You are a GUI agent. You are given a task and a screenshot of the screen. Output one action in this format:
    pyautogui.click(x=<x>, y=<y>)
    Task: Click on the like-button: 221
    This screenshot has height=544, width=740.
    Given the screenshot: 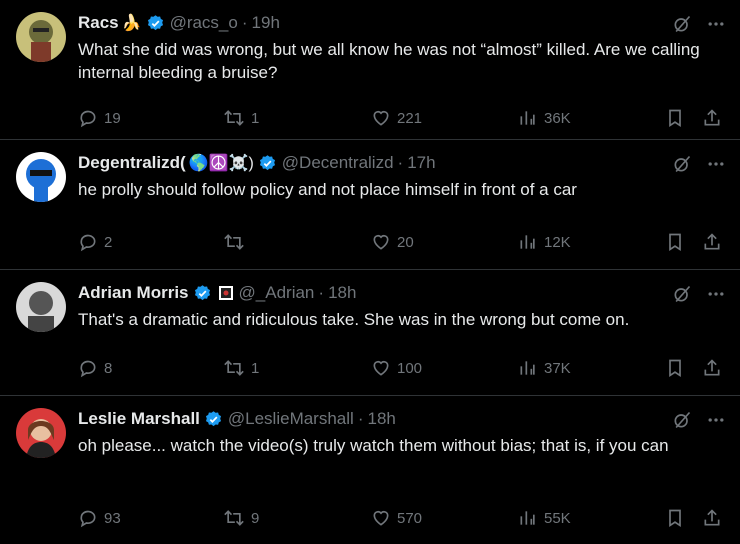 What is the action you would take?
    pyautogui.click(x=396, y=118)
    